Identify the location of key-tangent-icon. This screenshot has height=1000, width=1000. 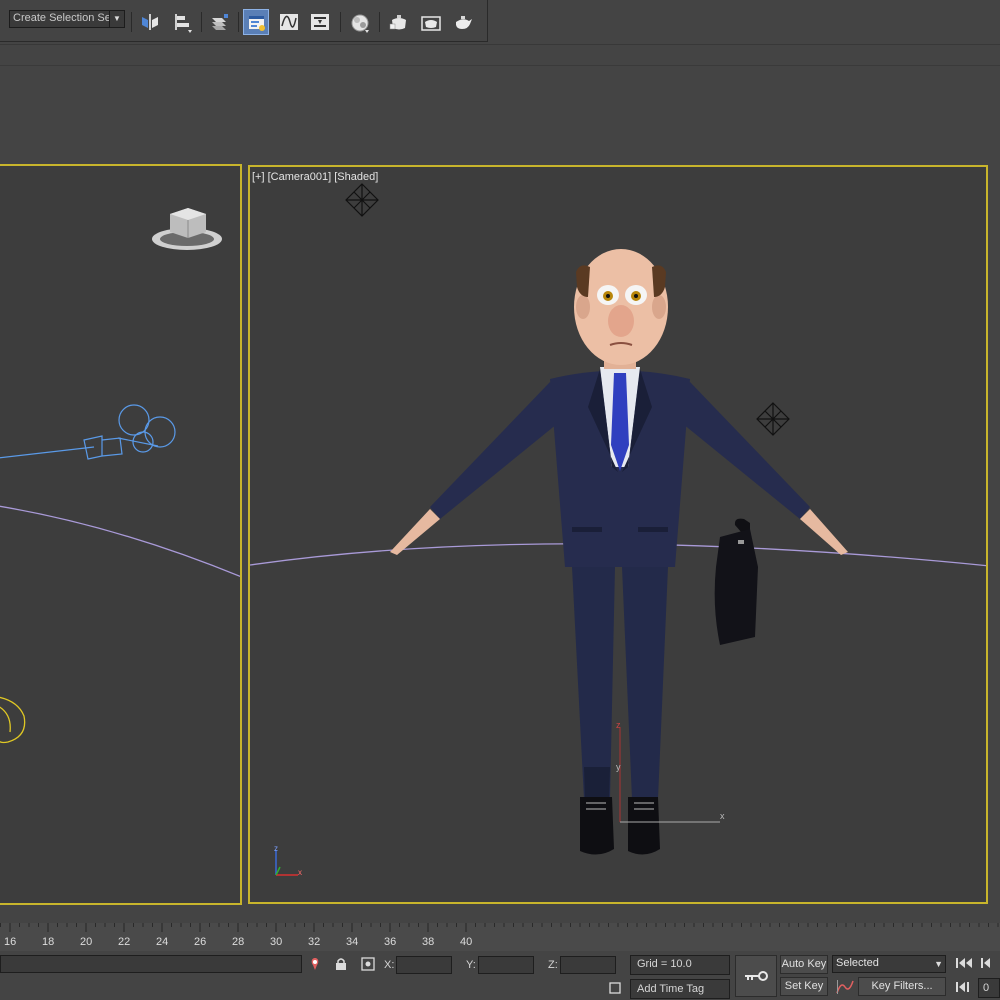
(845, 988).